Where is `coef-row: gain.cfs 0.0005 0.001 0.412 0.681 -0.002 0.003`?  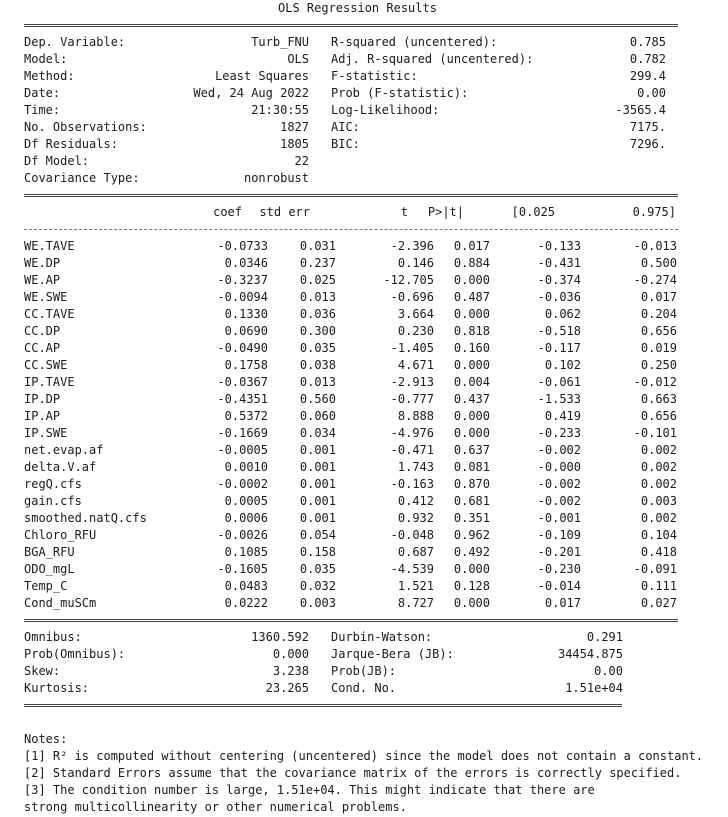
coef-row: gain.cfs 0.0005 0.001 0.412 0.681 -0.002 0.003 is located at coordinates (376, 501).